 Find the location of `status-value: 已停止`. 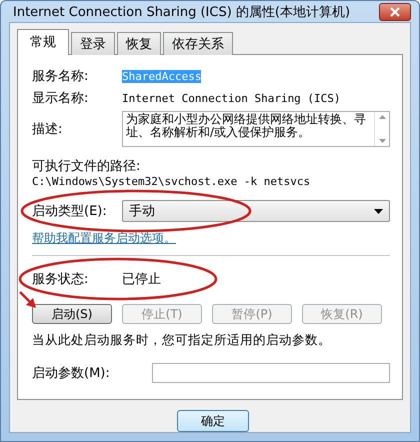

status-value: 已停止 is located at coordinates (141, 279).